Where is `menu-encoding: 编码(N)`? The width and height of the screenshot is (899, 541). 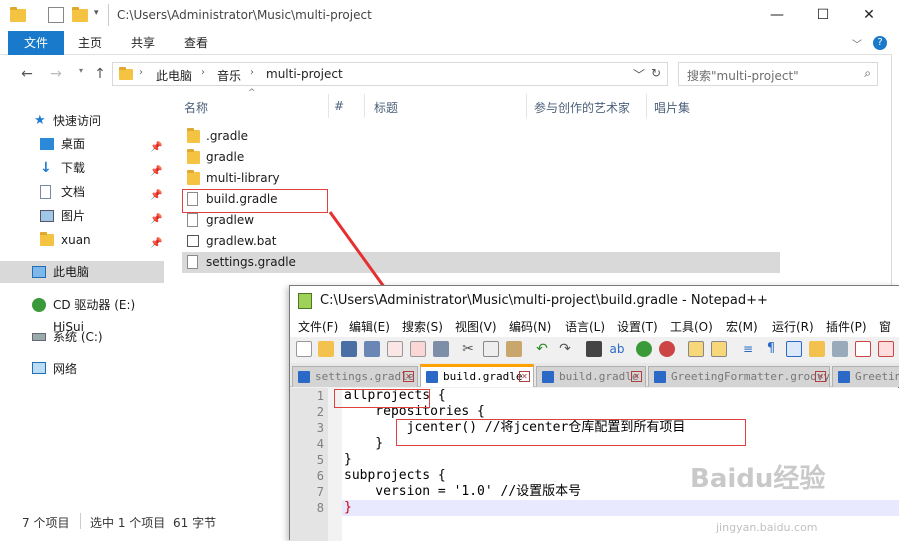 menu-encoding: 编码(N) is located at coordinates (530, 326).